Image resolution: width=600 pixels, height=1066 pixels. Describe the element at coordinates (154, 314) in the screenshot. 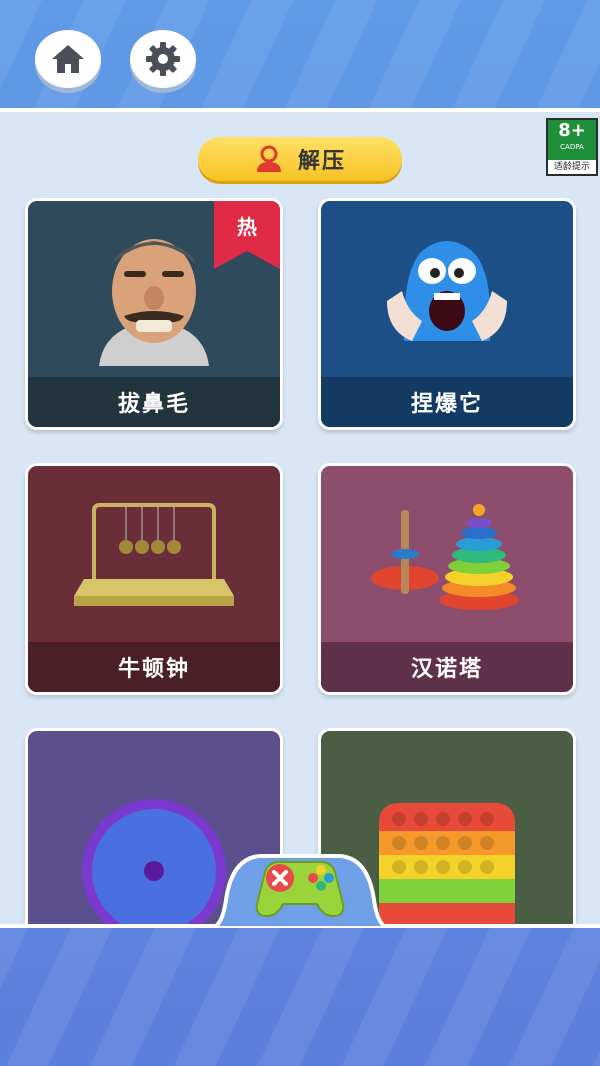

I see `game-card-nose-hair: 热 拔鼻毛` at that location.